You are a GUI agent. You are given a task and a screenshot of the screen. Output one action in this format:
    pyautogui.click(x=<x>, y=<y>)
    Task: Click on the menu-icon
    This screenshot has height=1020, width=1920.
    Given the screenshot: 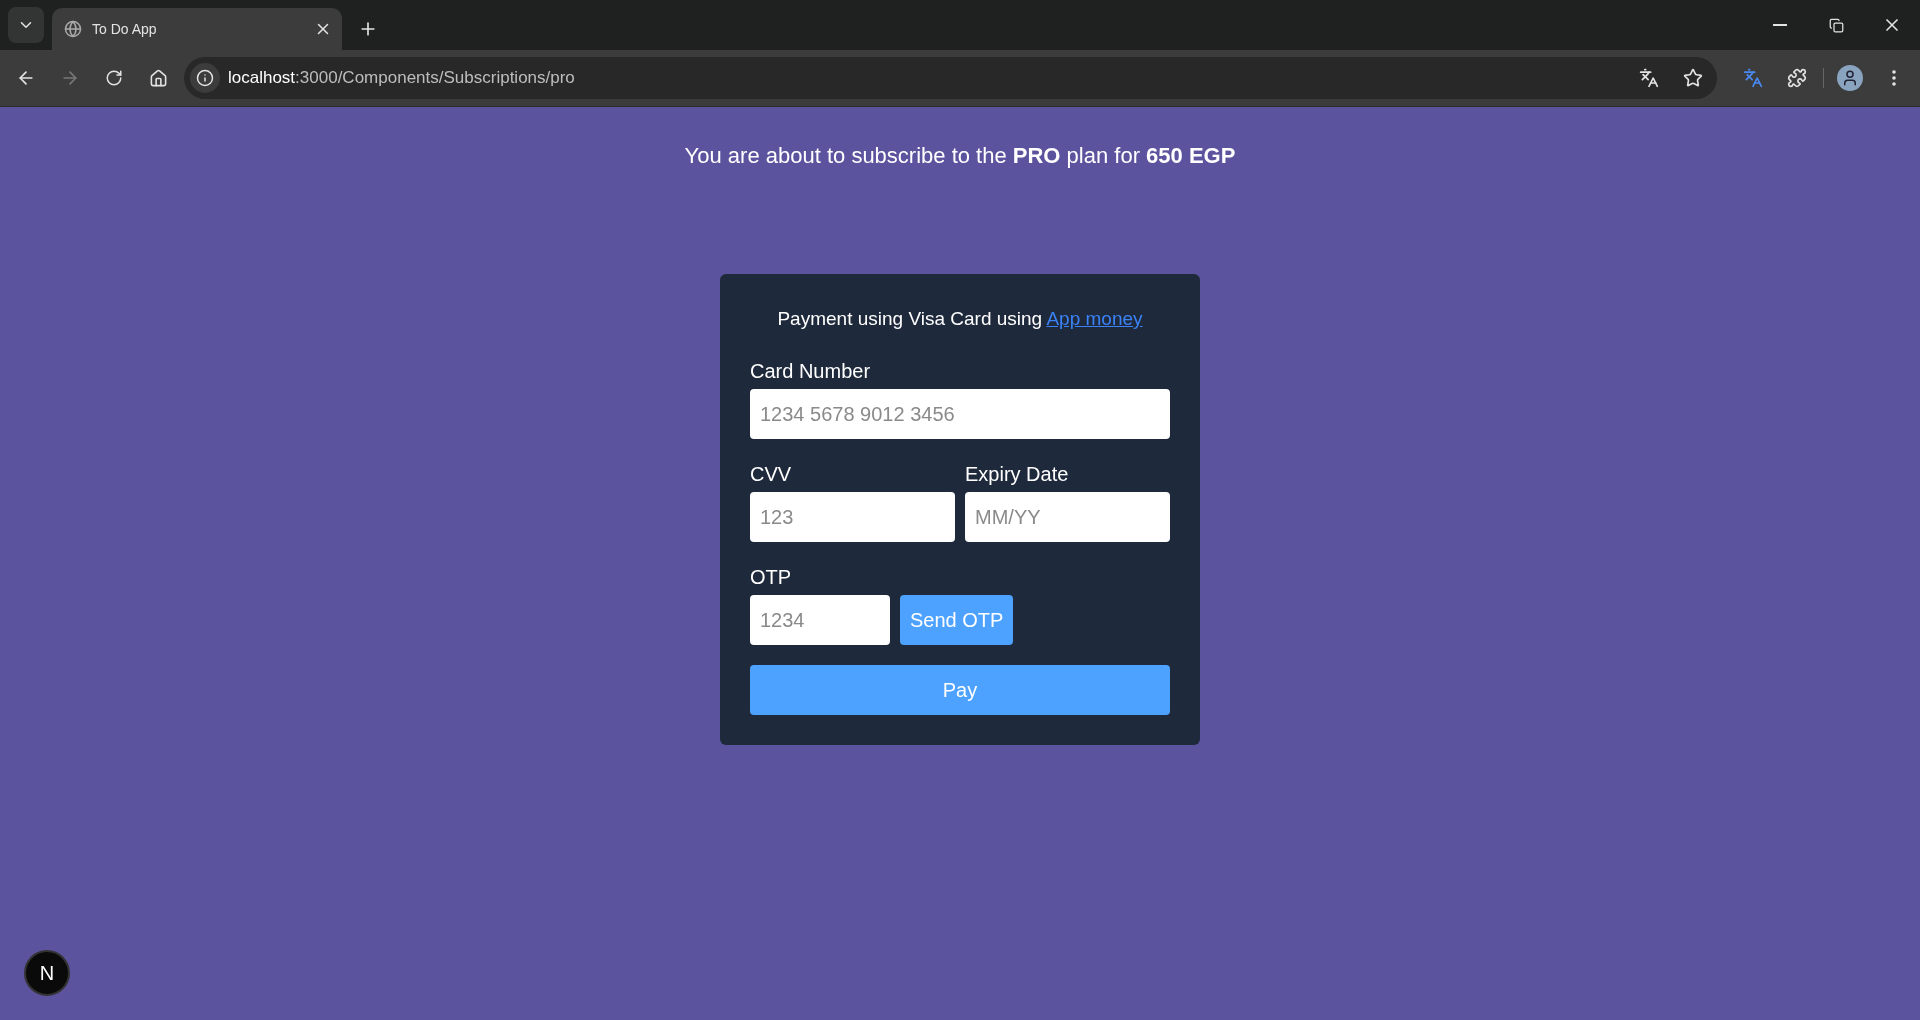 What is the action you would take?
    pyautogui.click(x=1894, y=78)
    